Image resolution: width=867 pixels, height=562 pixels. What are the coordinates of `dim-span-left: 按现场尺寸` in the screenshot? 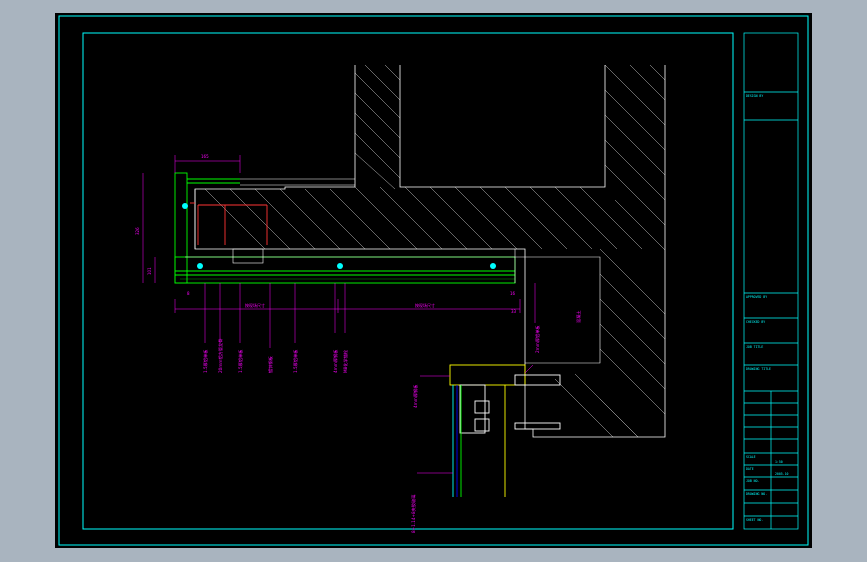 It's located at (255, 305).